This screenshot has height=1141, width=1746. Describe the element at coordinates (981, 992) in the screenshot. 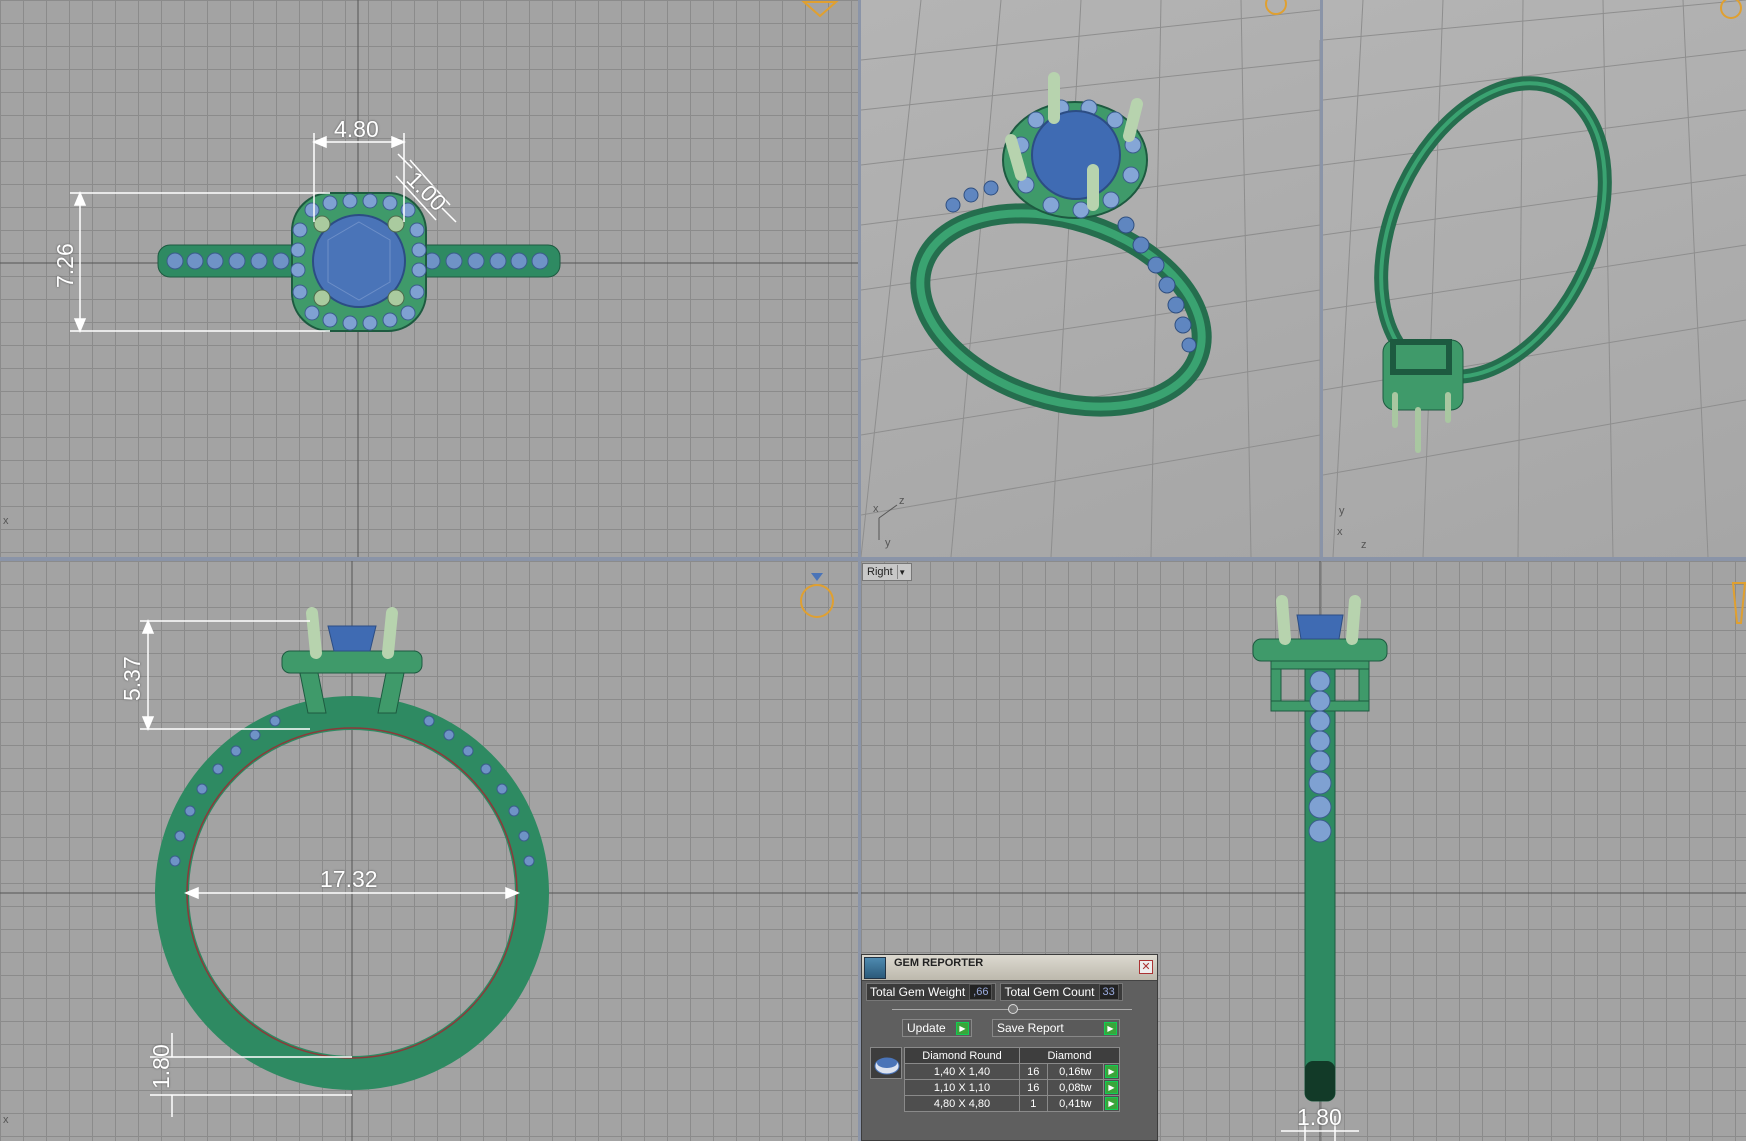

I see `total-weight-value: ,66` at that location.